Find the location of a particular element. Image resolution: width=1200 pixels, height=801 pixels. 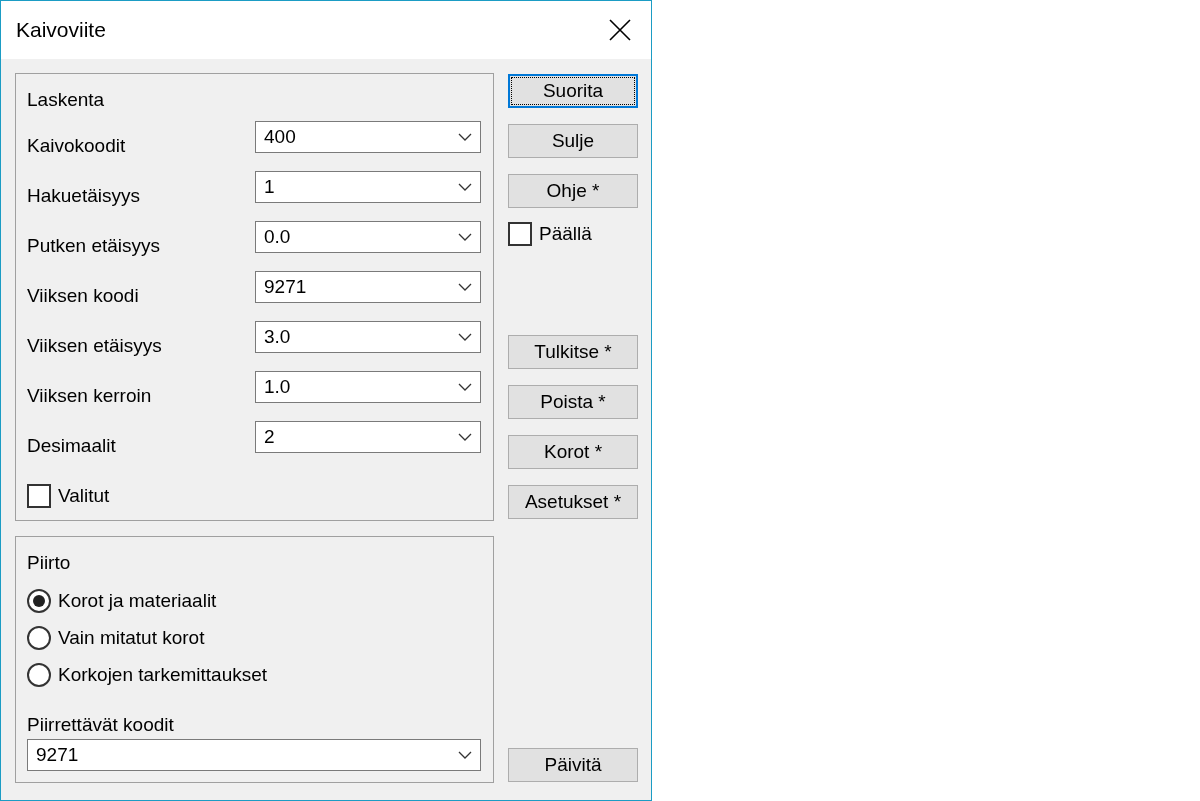

dialog-button: Ohje * is located at coordinates (573, 191).